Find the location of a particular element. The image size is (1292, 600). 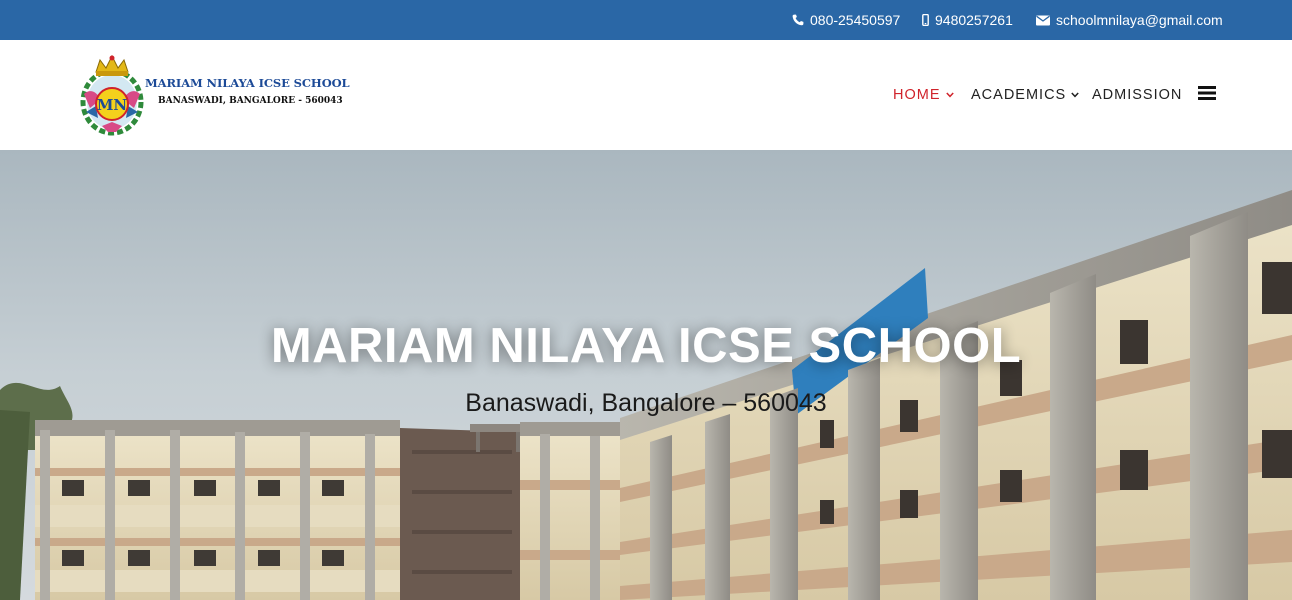

nav-admission: ADMISSION is located at coordinates (1137, 95).